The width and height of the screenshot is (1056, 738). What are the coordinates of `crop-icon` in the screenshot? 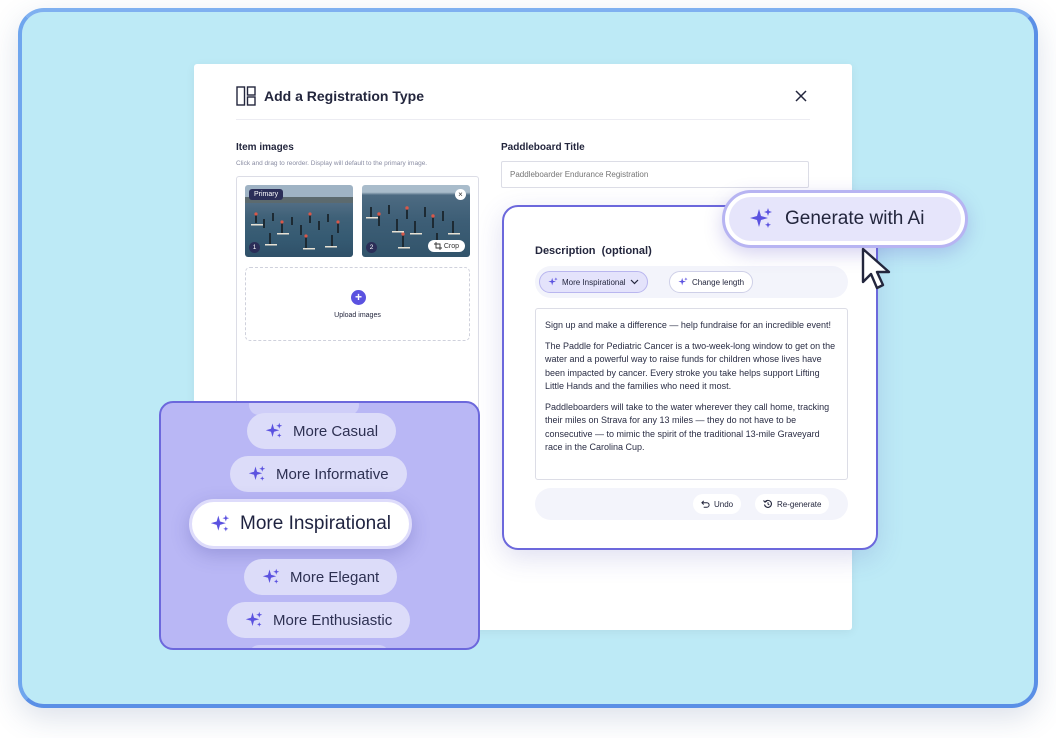 It's located at (437, 246).